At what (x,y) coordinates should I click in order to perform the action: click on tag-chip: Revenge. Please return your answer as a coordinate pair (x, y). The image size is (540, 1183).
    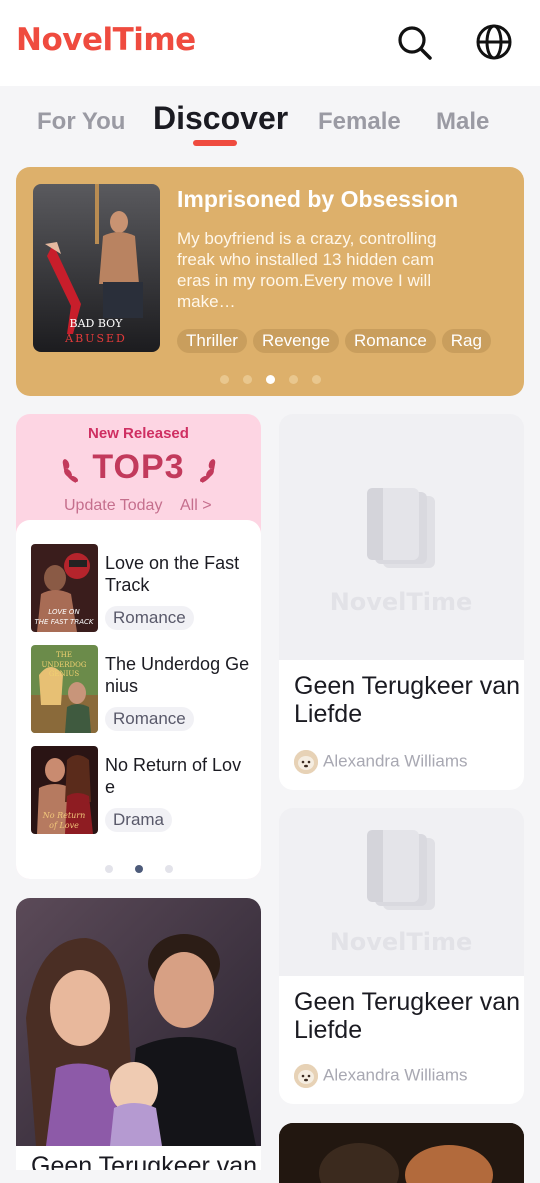
    Looking at the image, I should click on (296, 341).